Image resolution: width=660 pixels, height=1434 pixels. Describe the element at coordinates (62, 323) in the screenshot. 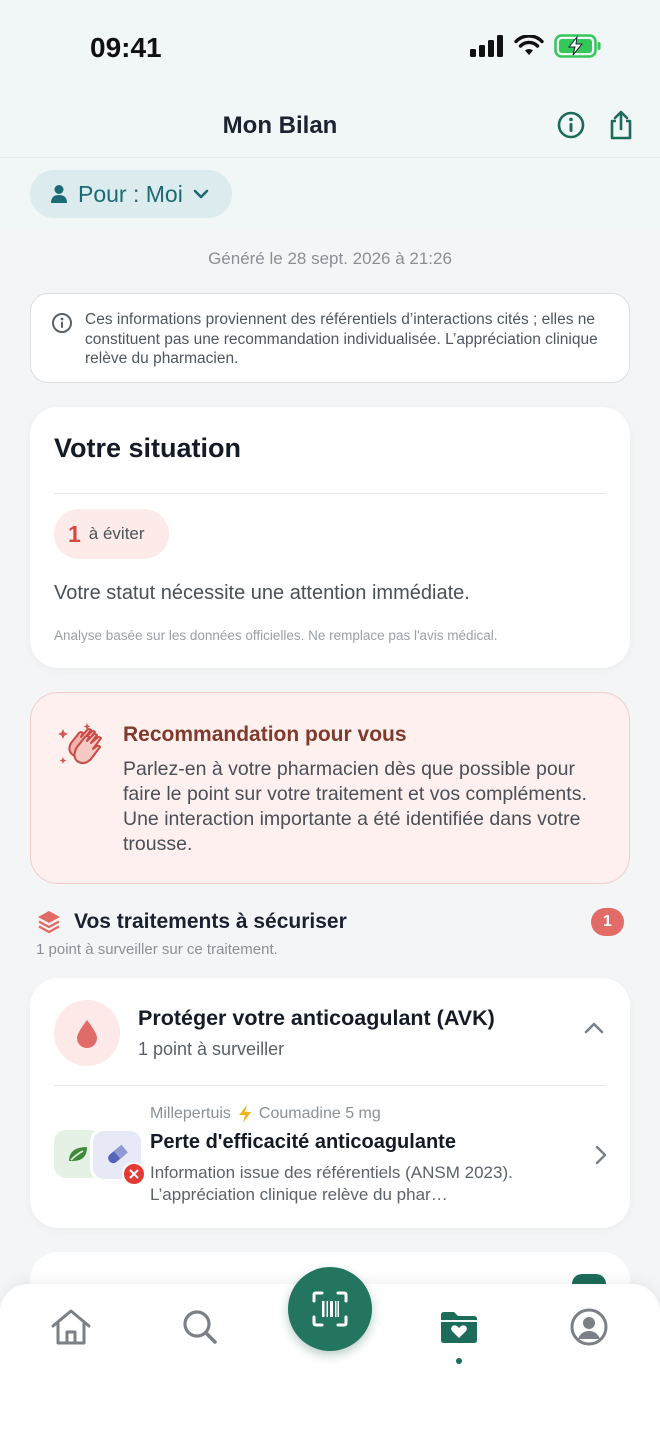

I see `info-outline-icon` at that location.